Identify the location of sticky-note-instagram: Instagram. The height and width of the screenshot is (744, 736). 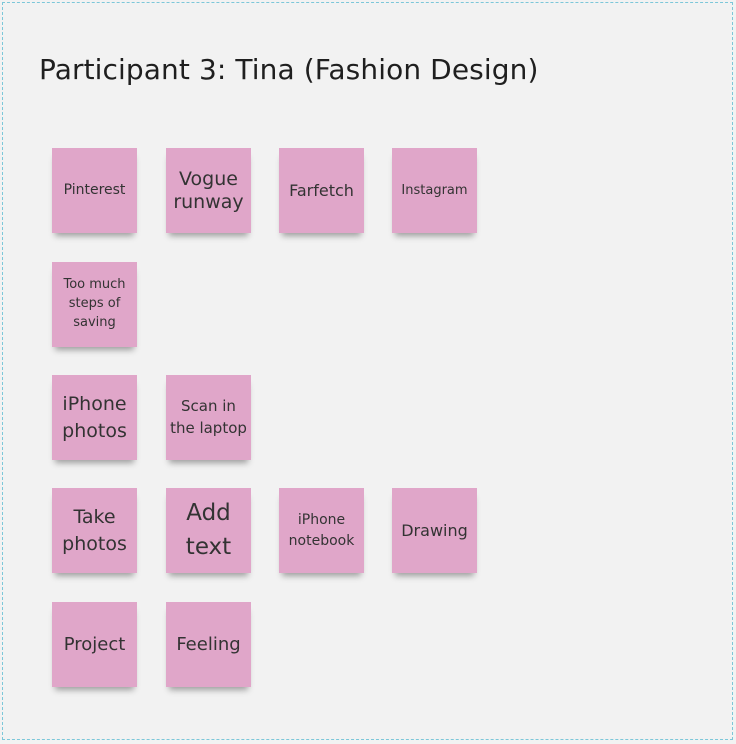
(434, 190).